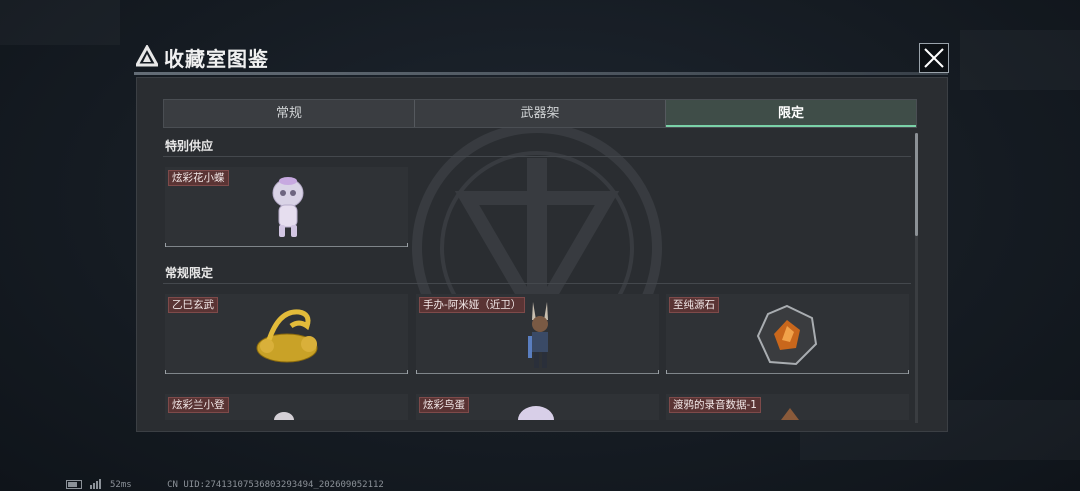 The image size is (1080, 491). I want to click on collection-card-egg: 炫彩鸟蛋, so click(537, 407).